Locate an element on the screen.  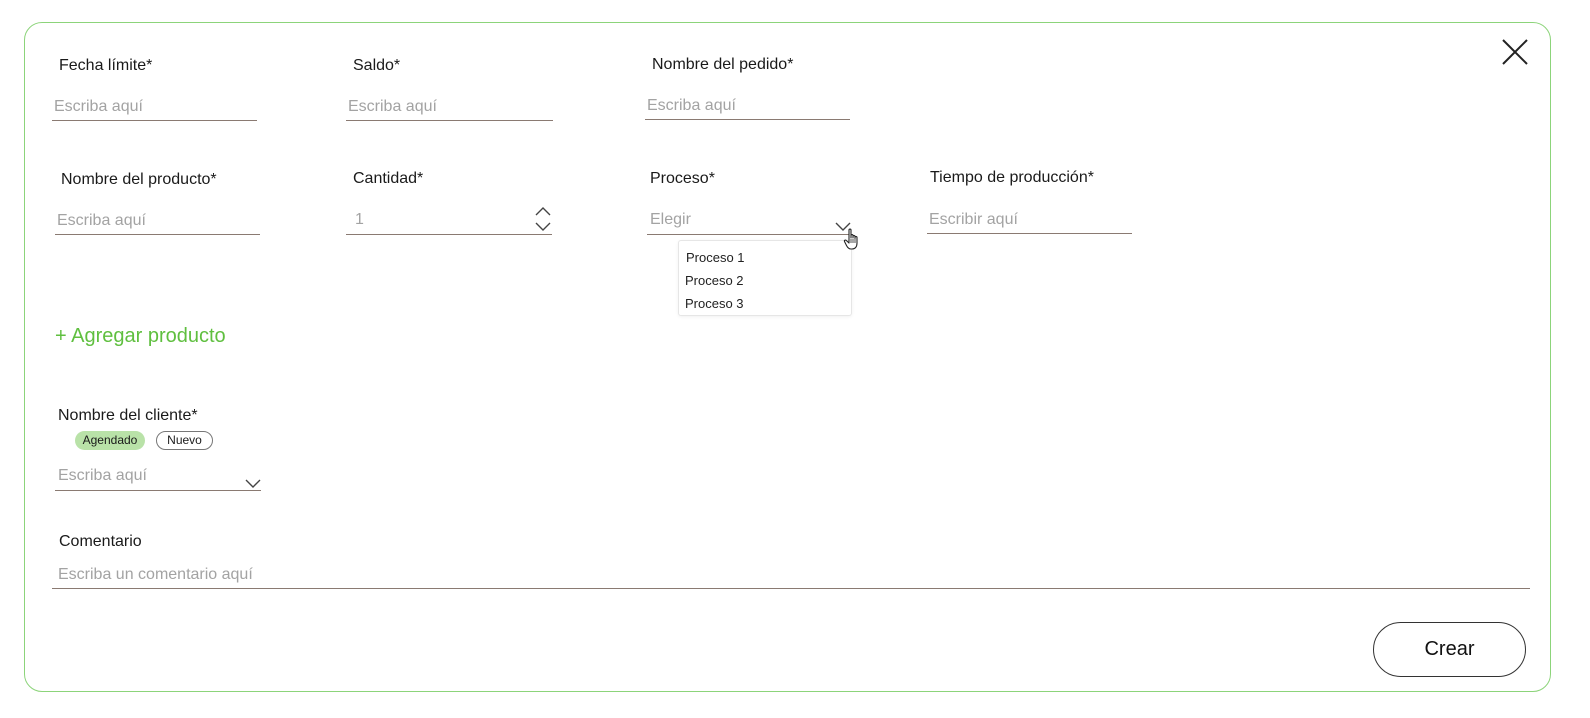
saldo-field is located at coordinates (449, 108).